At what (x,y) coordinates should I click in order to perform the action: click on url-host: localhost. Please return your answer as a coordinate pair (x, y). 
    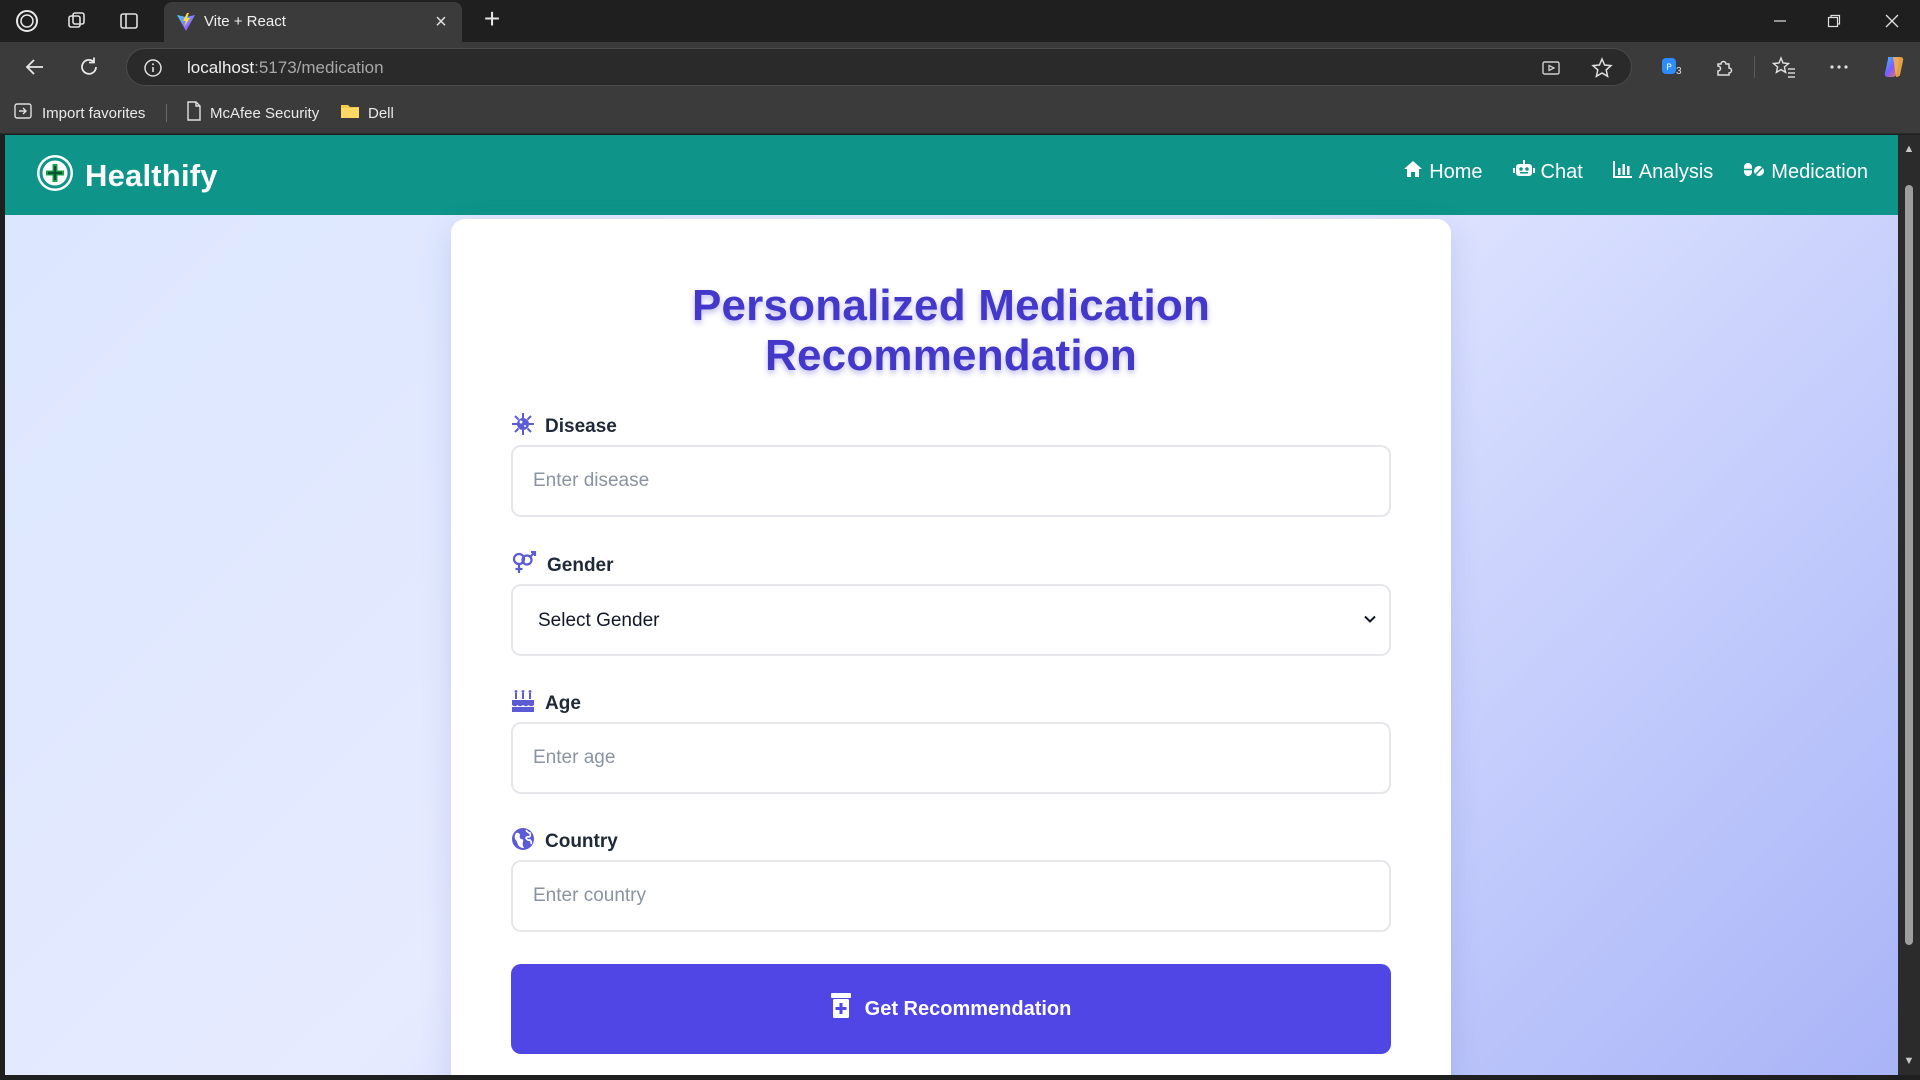
    Looking at the image, I should click on (221, 67).